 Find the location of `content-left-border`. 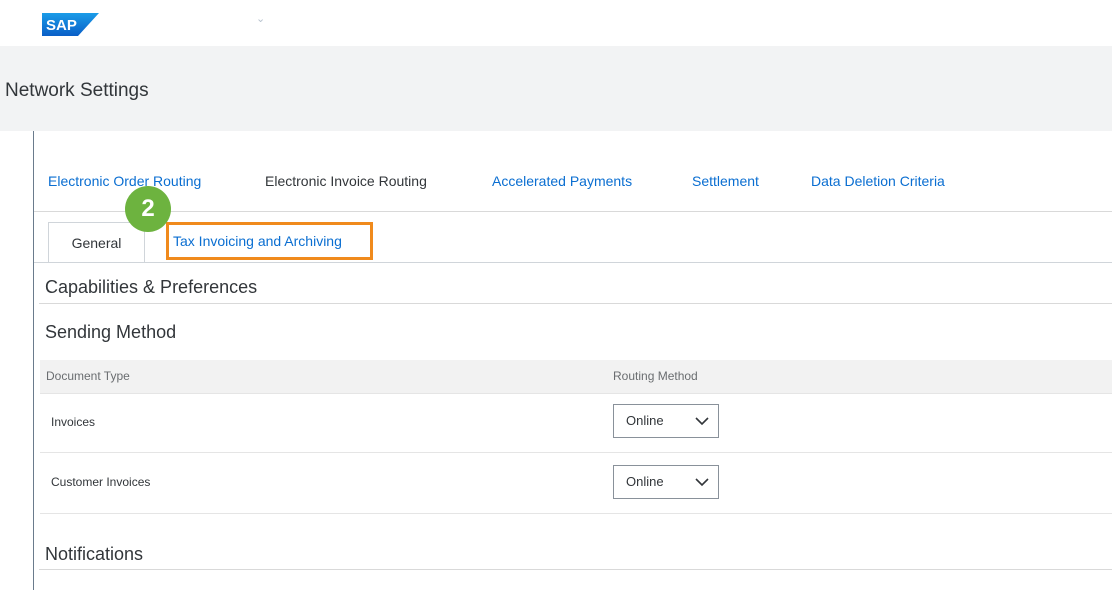

content-left-border is located at coordinates (33, 360).